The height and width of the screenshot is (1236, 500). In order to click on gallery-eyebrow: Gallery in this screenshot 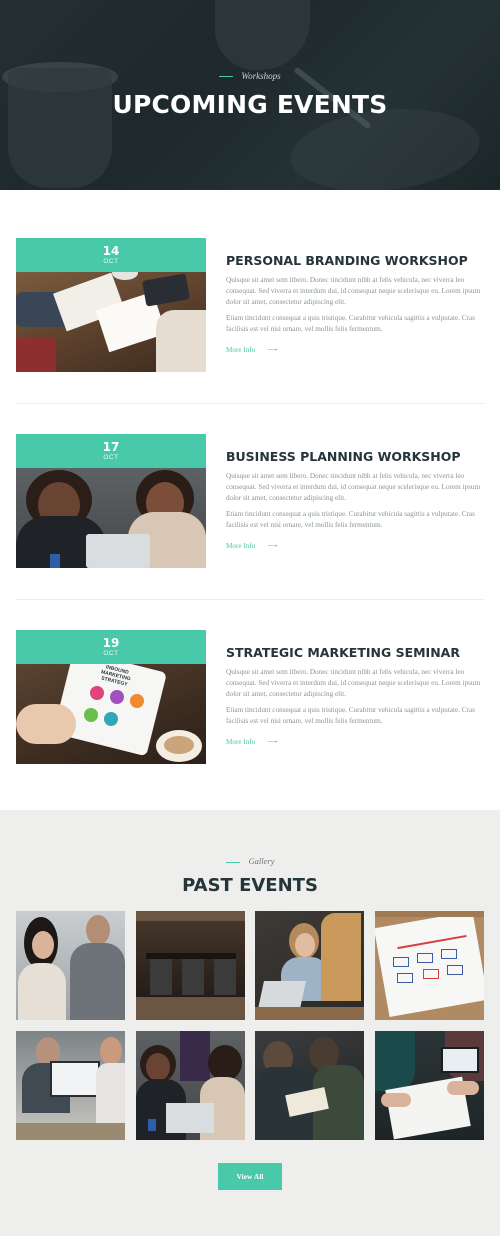, I will do `click(250, 861)`.